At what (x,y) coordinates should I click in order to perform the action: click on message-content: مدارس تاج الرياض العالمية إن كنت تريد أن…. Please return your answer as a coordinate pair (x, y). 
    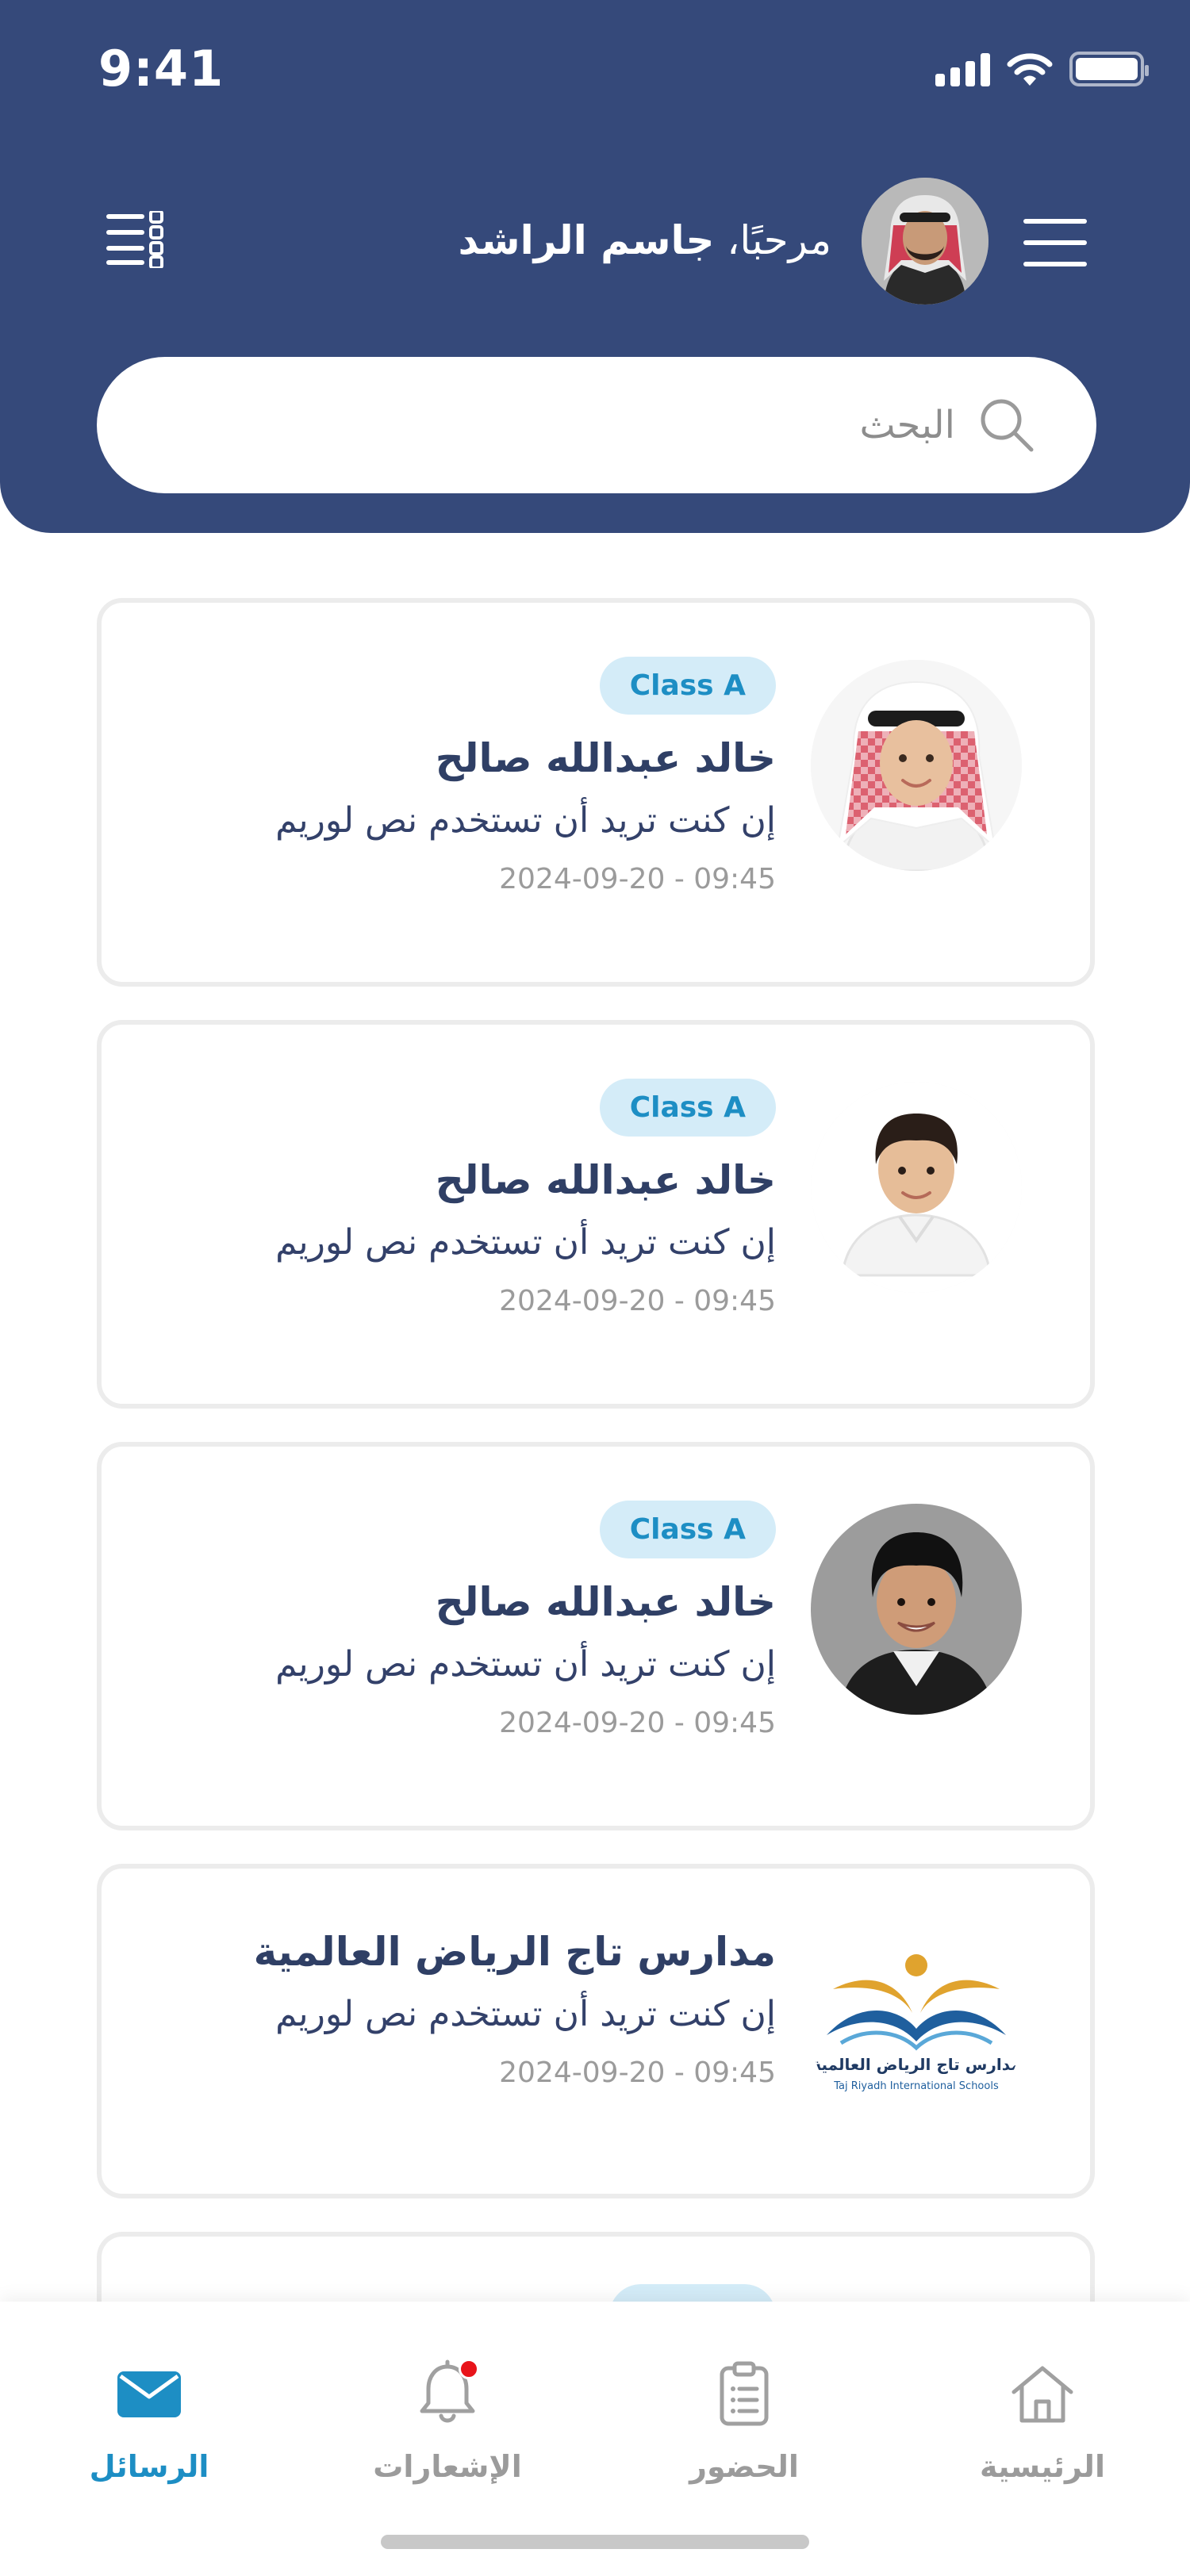
    Looking at the image, I should click on (482, 2009).